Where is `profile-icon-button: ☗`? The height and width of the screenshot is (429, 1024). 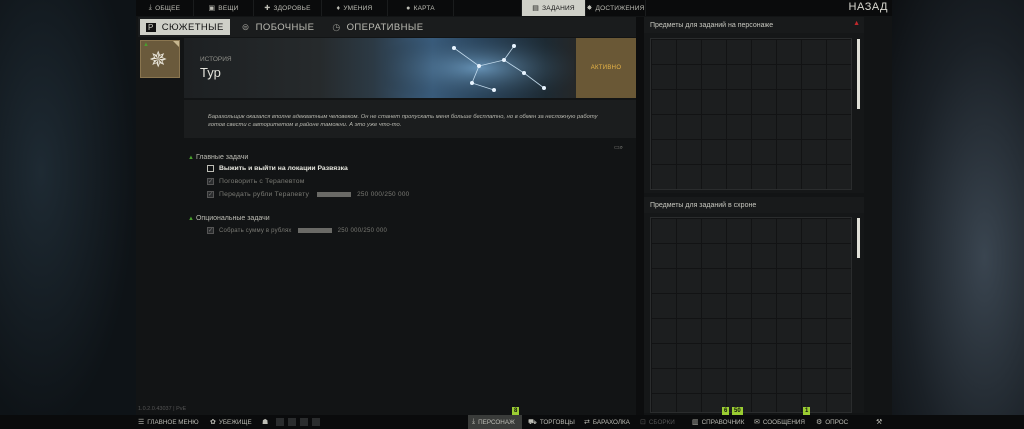
profile-icon-button: ☗ is located at coordinates (266, 422).